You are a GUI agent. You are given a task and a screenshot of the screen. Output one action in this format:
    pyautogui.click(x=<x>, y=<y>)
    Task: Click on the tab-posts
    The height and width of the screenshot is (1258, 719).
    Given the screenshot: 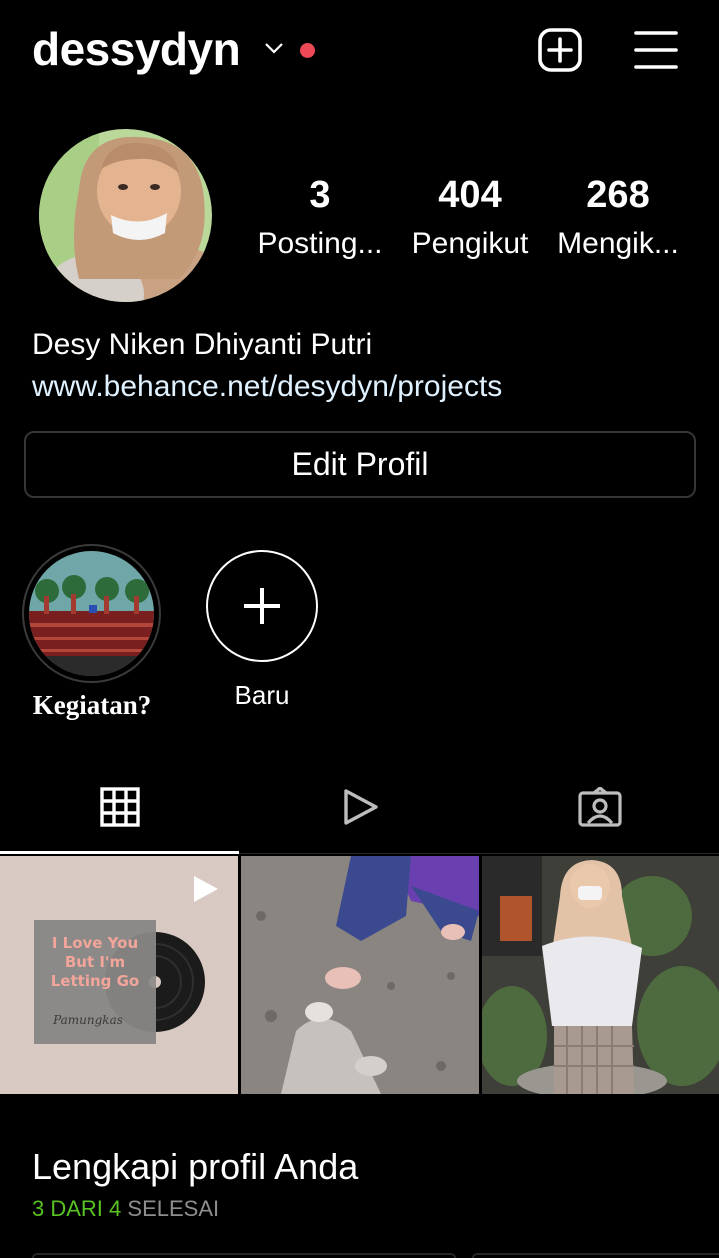 What is the action you would take?
    pyautogui.click(x=119, y=807)
    